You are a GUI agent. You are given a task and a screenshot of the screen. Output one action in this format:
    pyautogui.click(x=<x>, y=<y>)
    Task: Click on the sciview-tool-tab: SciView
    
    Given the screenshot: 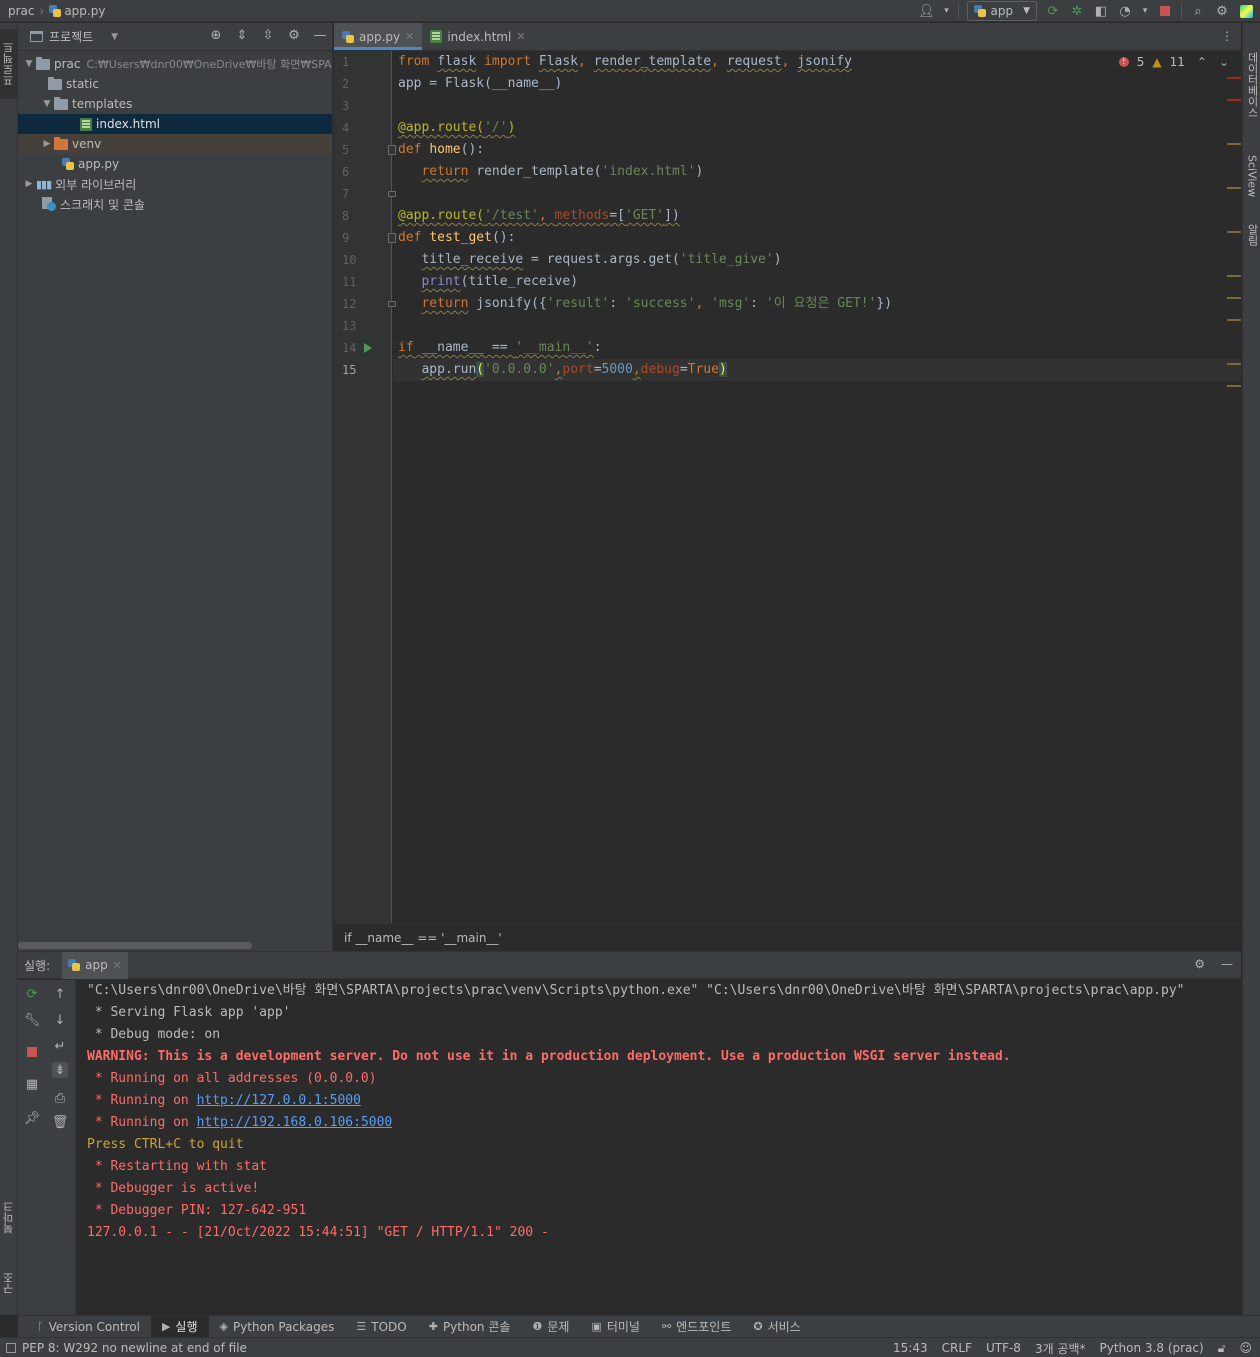 What is the action you would take?
    pyautogui.click(x=1251, y=176)
    